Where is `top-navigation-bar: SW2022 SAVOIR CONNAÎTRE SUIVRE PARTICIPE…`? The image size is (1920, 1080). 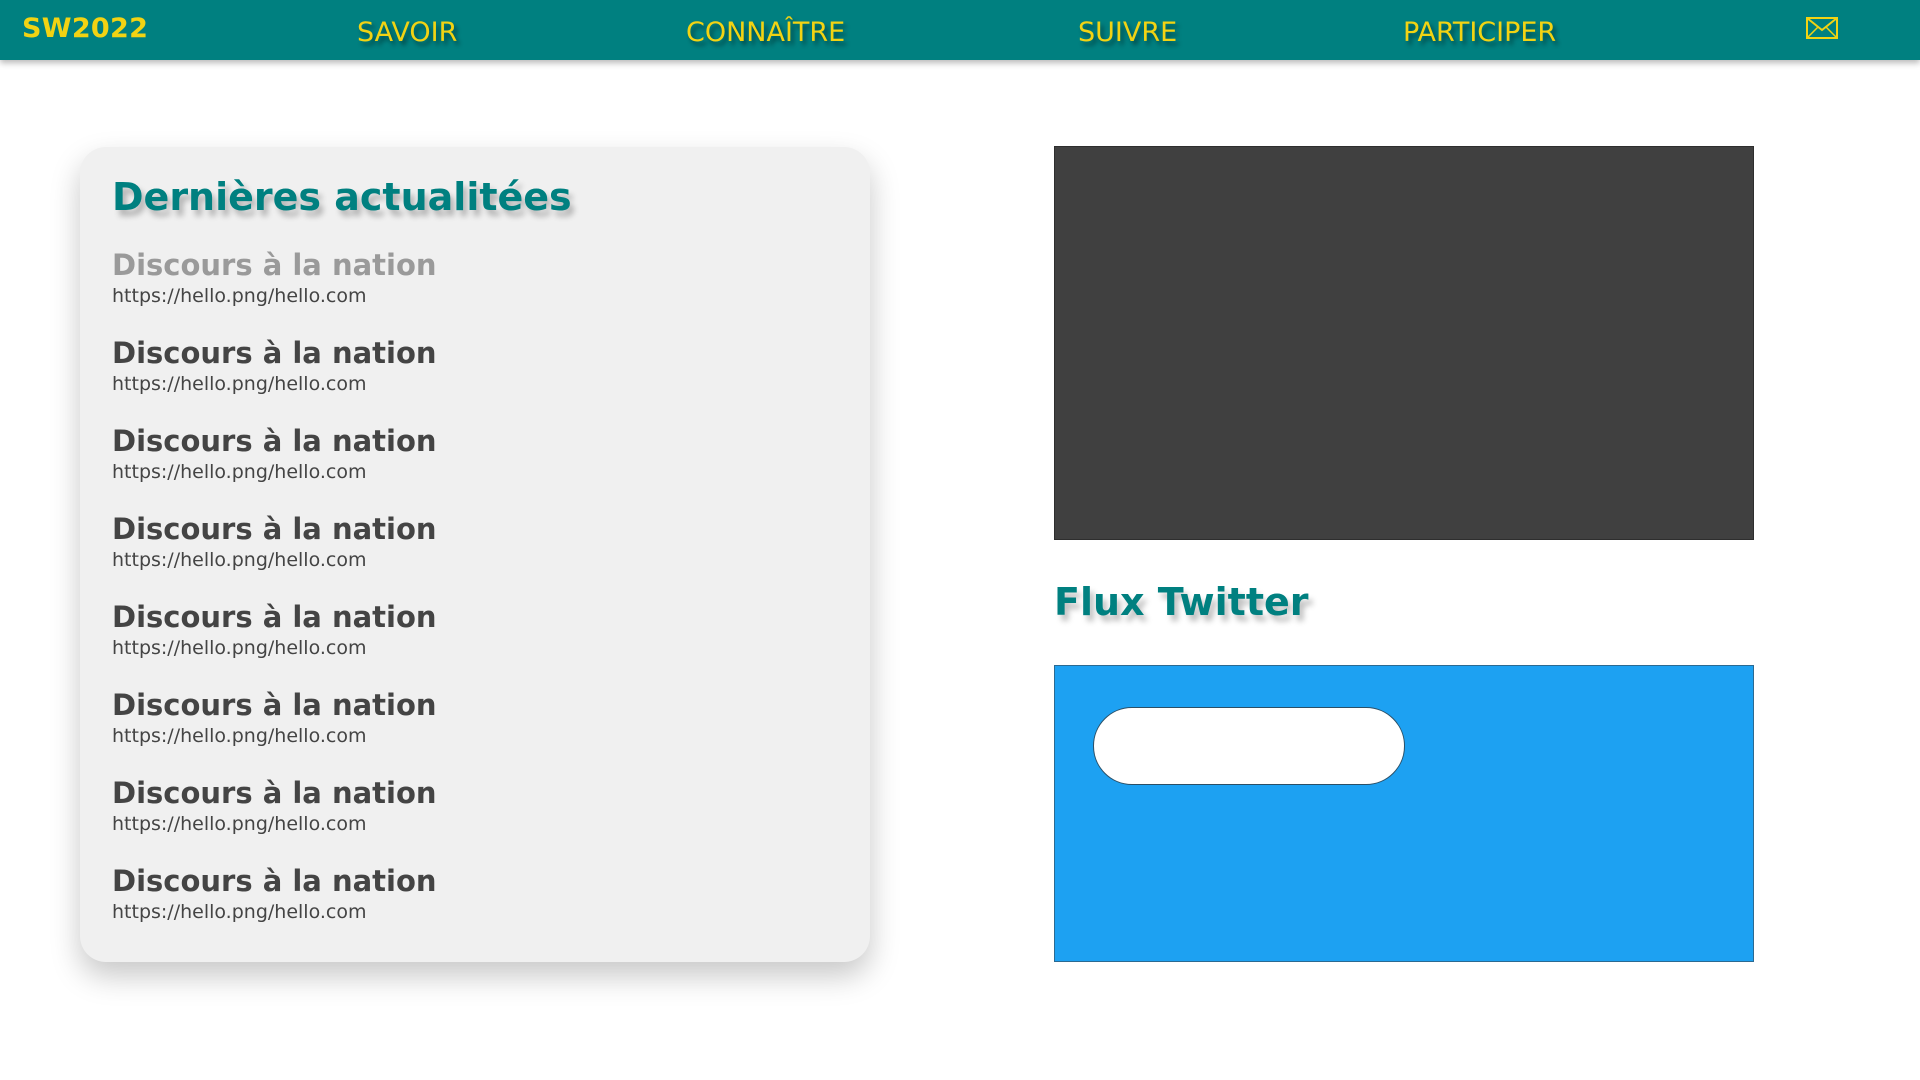 top-navigation-bar: SW2022 SAVOIR CONNAÎTRE SUIVRE PARTICIPE… is located at coordinates (960, 30).